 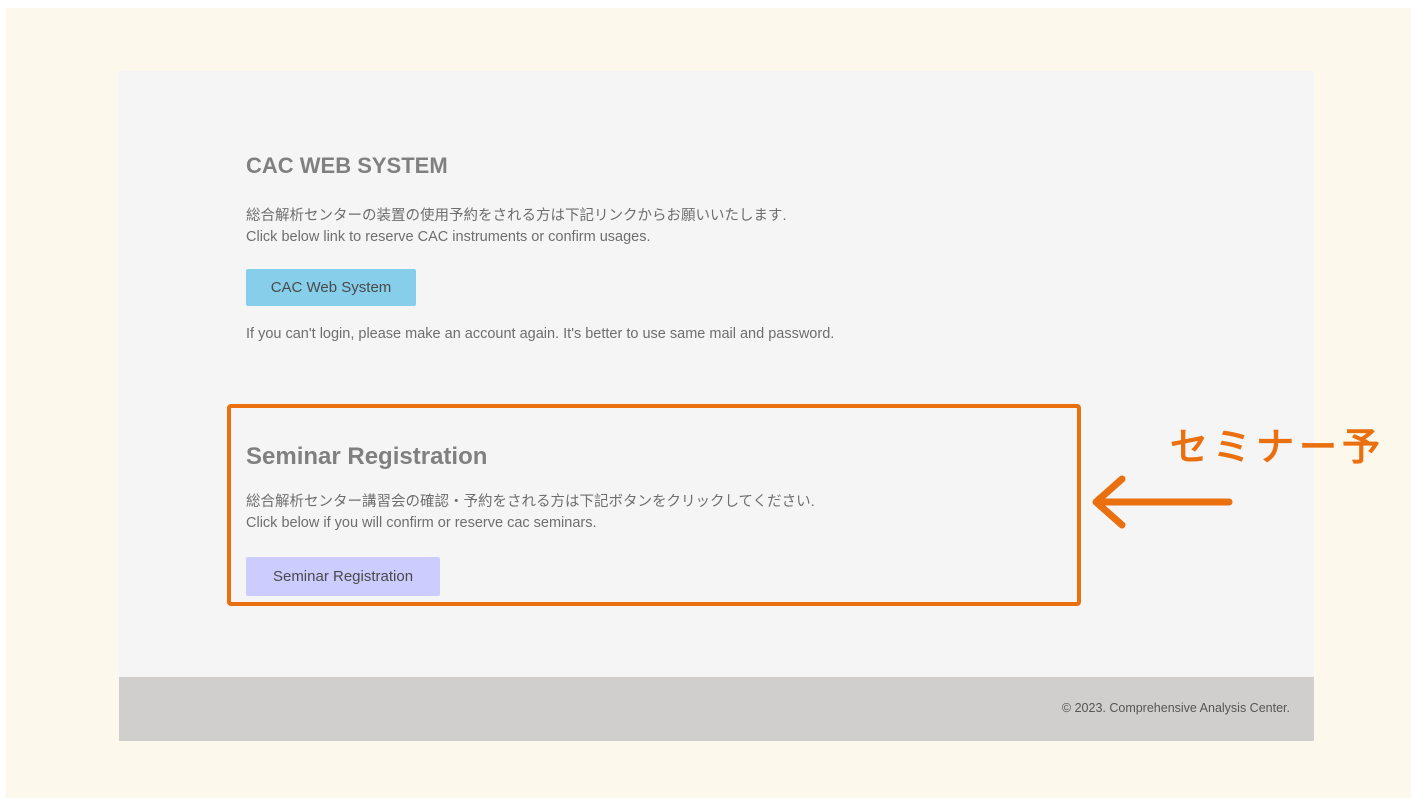 What do you see at coordinates (347, 165) in the screenshot?
I see `cac-section-title: CAC WEB SYSTEM` at bounding box center [347, 165].